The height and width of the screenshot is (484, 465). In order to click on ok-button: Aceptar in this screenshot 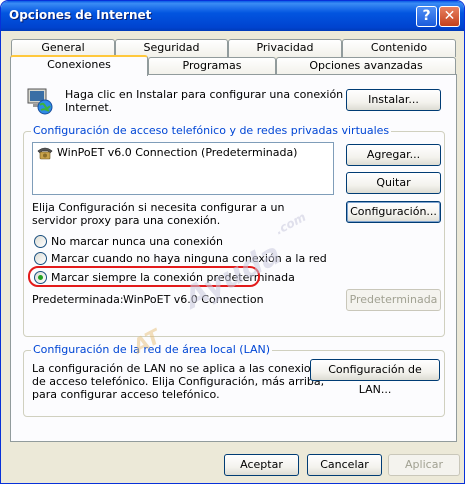, I will do `click(261, 465)`.